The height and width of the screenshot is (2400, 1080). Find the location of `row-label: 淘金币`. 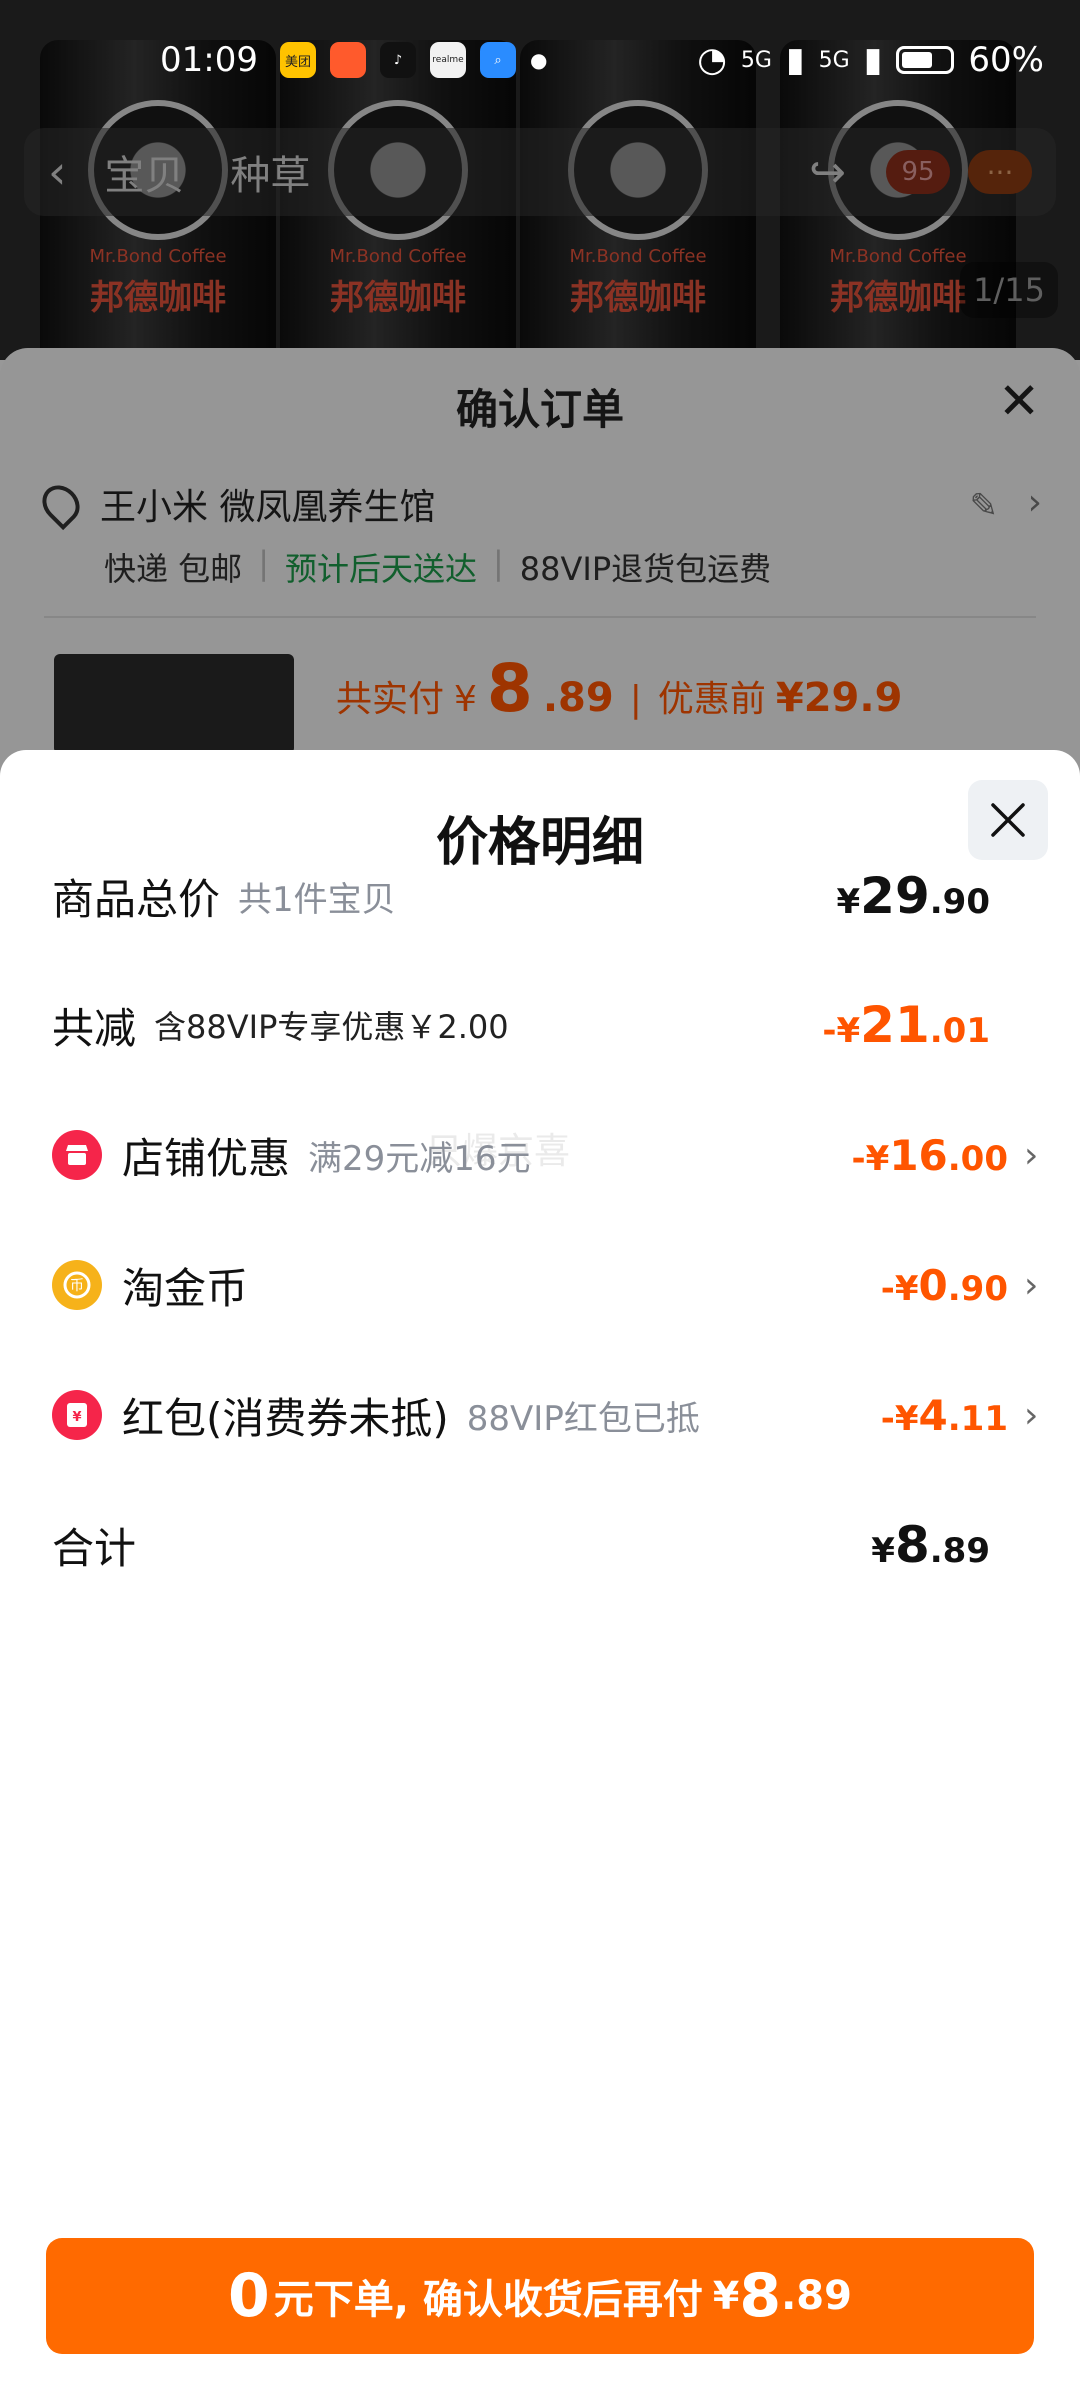

row-label: 淘金币 is located at coordinates (185, 1288).